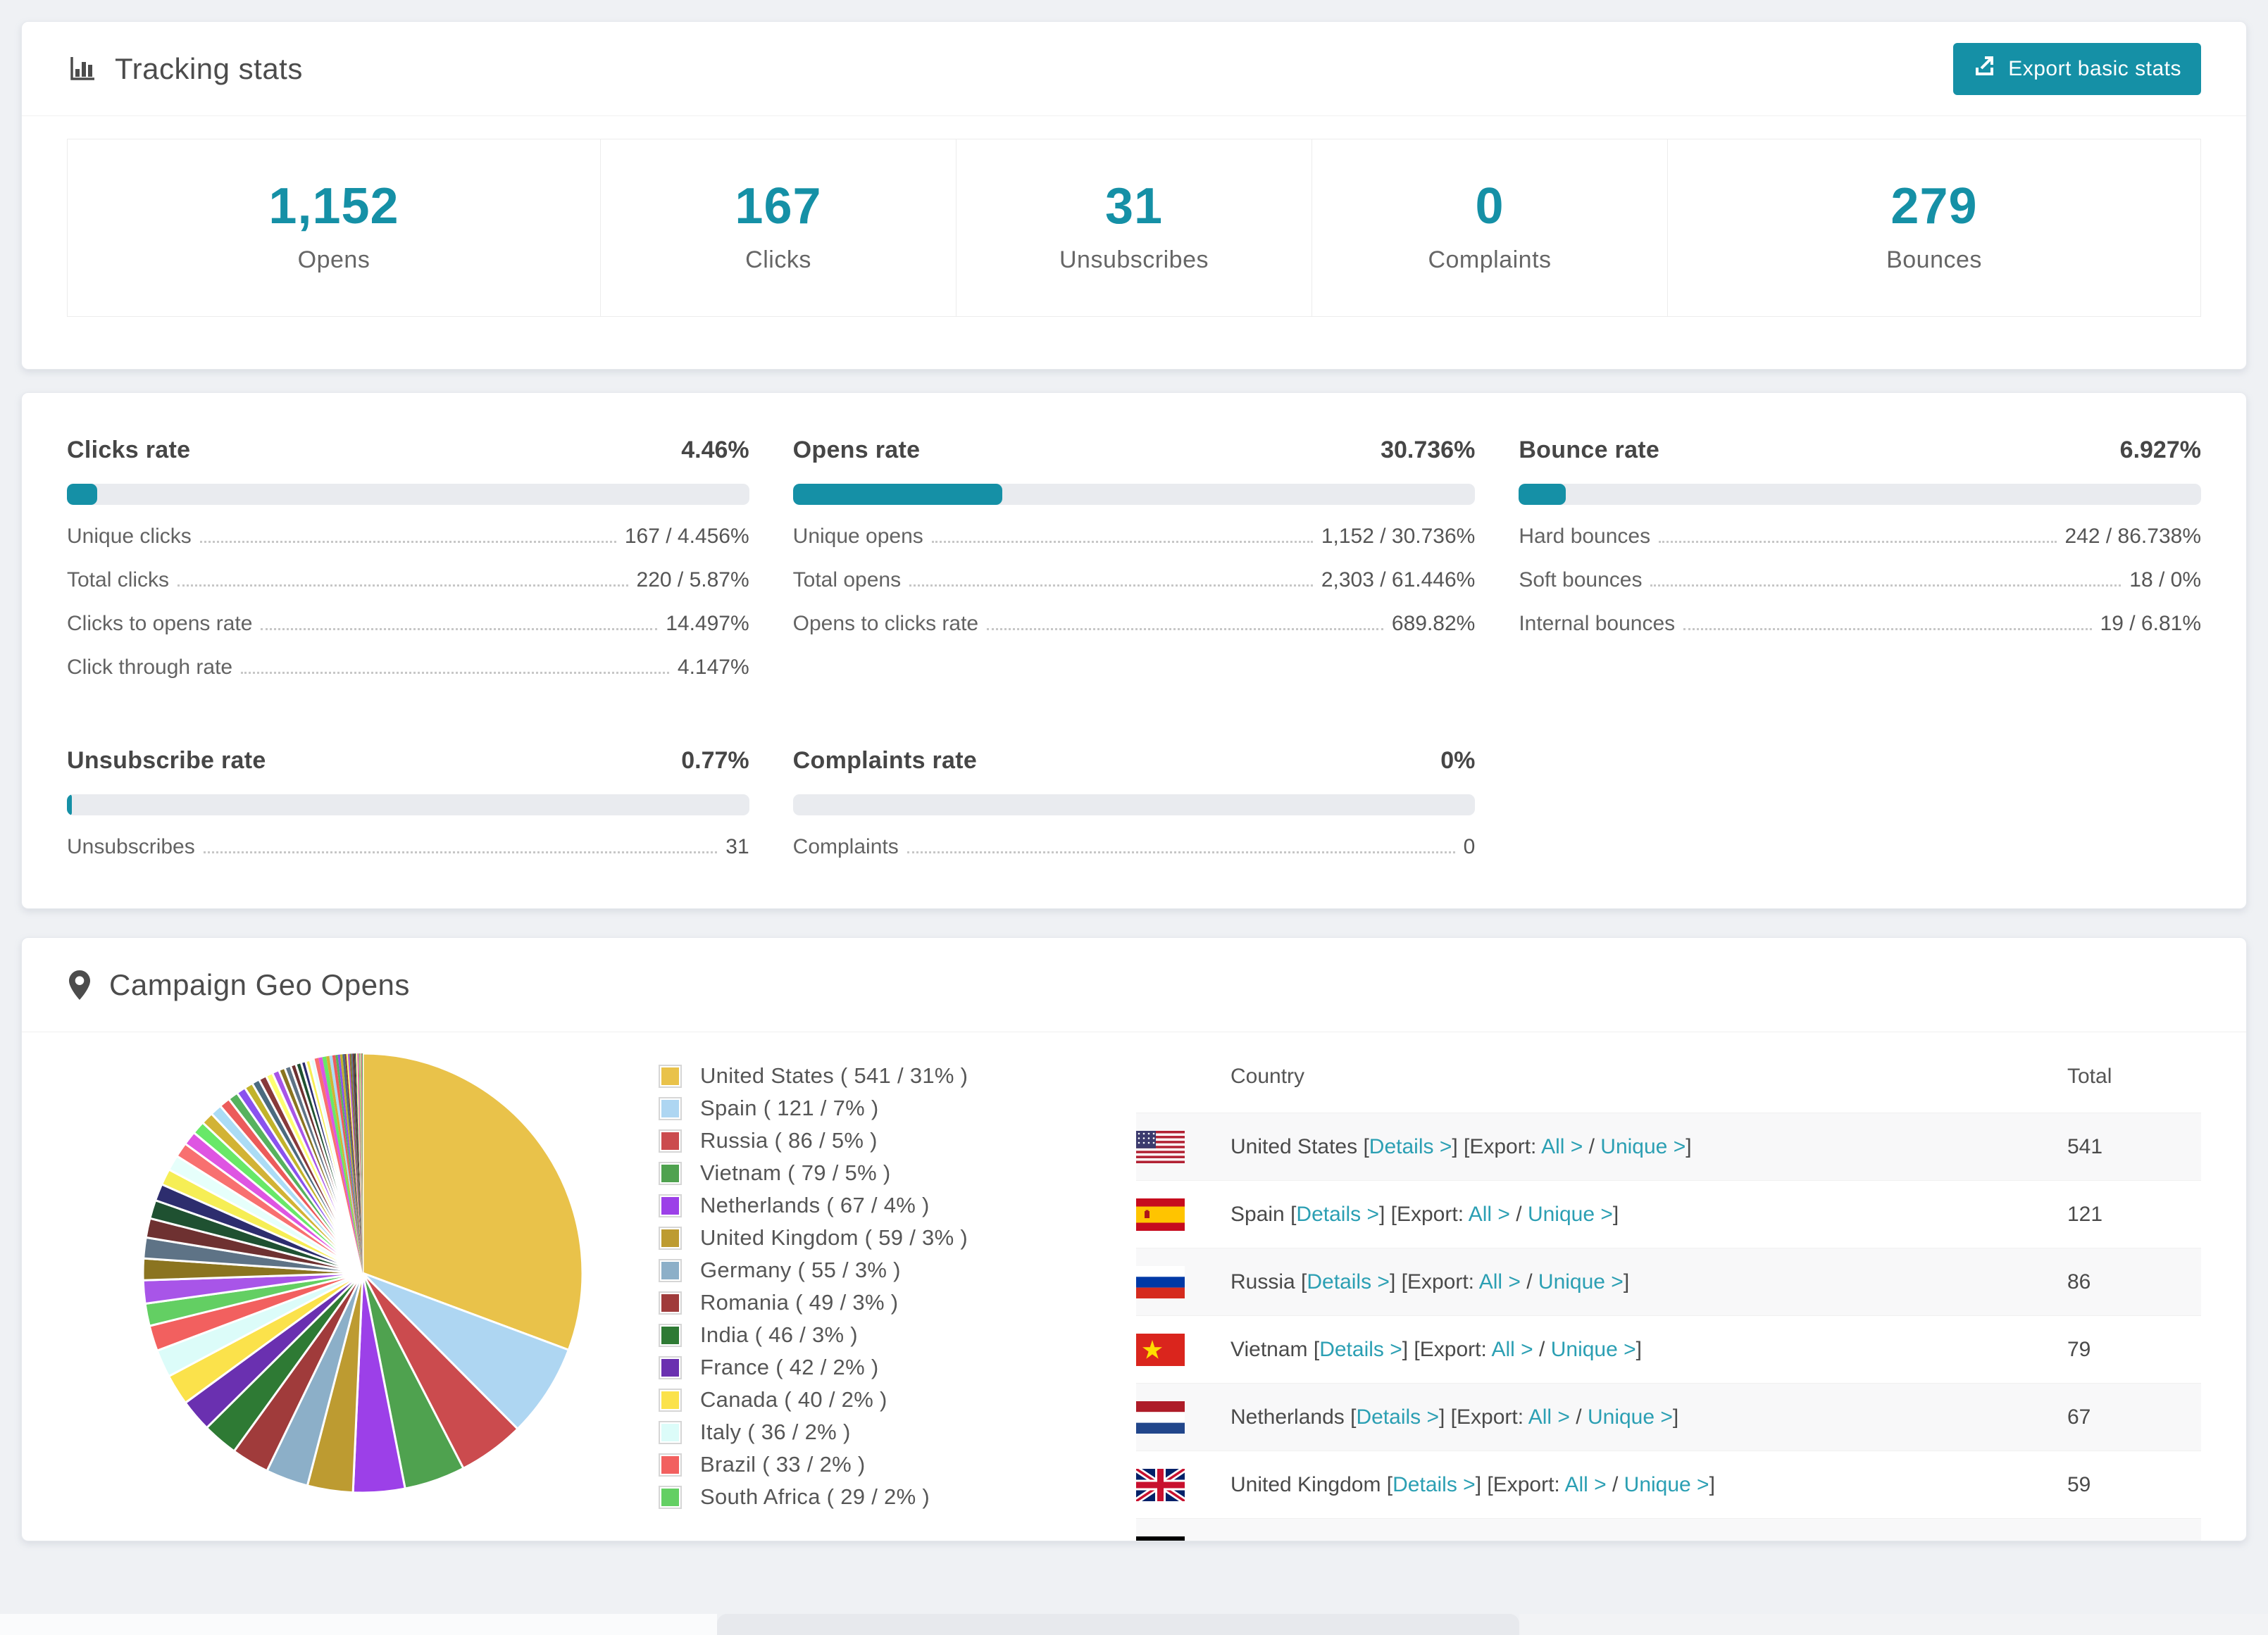 This screenshot has width=2268, height=1635. Describe the element at coordinates (796, 1172) in the screenshot. I see `legend-label: Vietnam ( 79 / 5% )` at that location.